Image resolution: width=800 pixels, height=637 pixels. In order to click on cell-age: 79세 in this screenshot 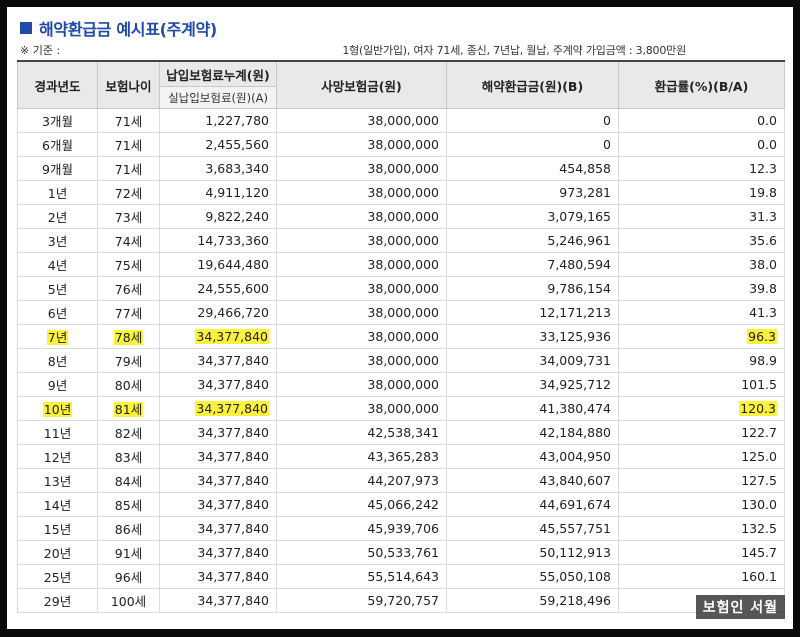, I will do `click(128, 360)`.